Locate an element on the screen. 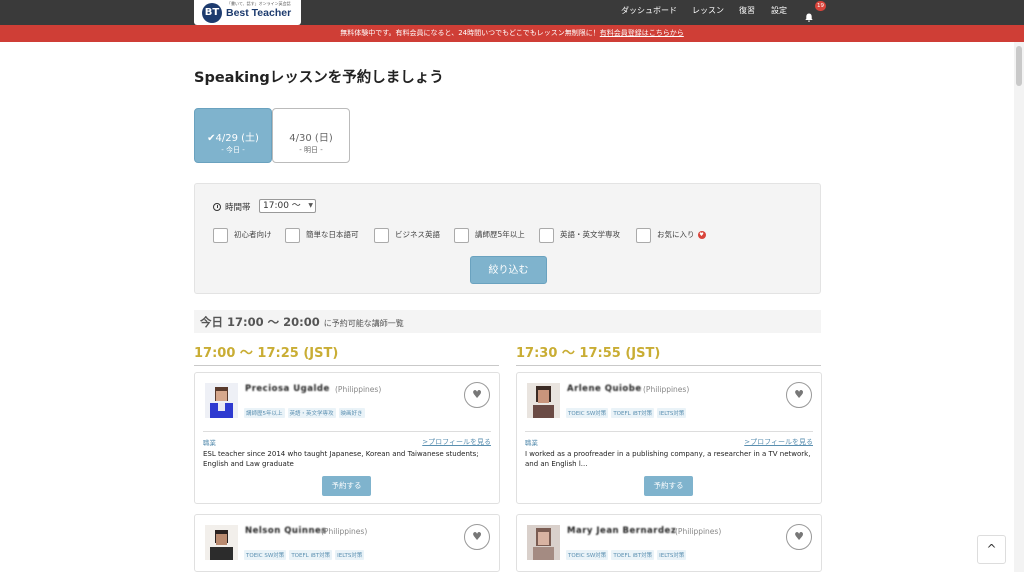 The image size is (1024, 572). apply-filter-button: 絞り込む is located at coordinates (508, 270).